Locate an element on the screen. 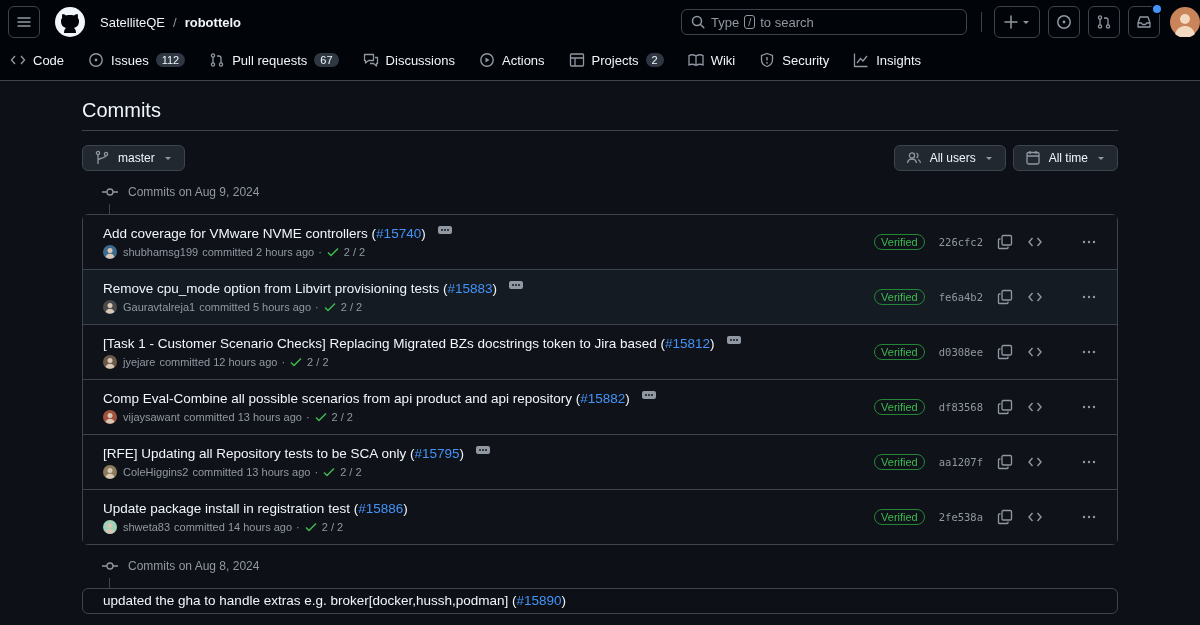 This screenshot has width=1200, height=625. owner-link: SatelliteQE is located at coordinates (133, 22).